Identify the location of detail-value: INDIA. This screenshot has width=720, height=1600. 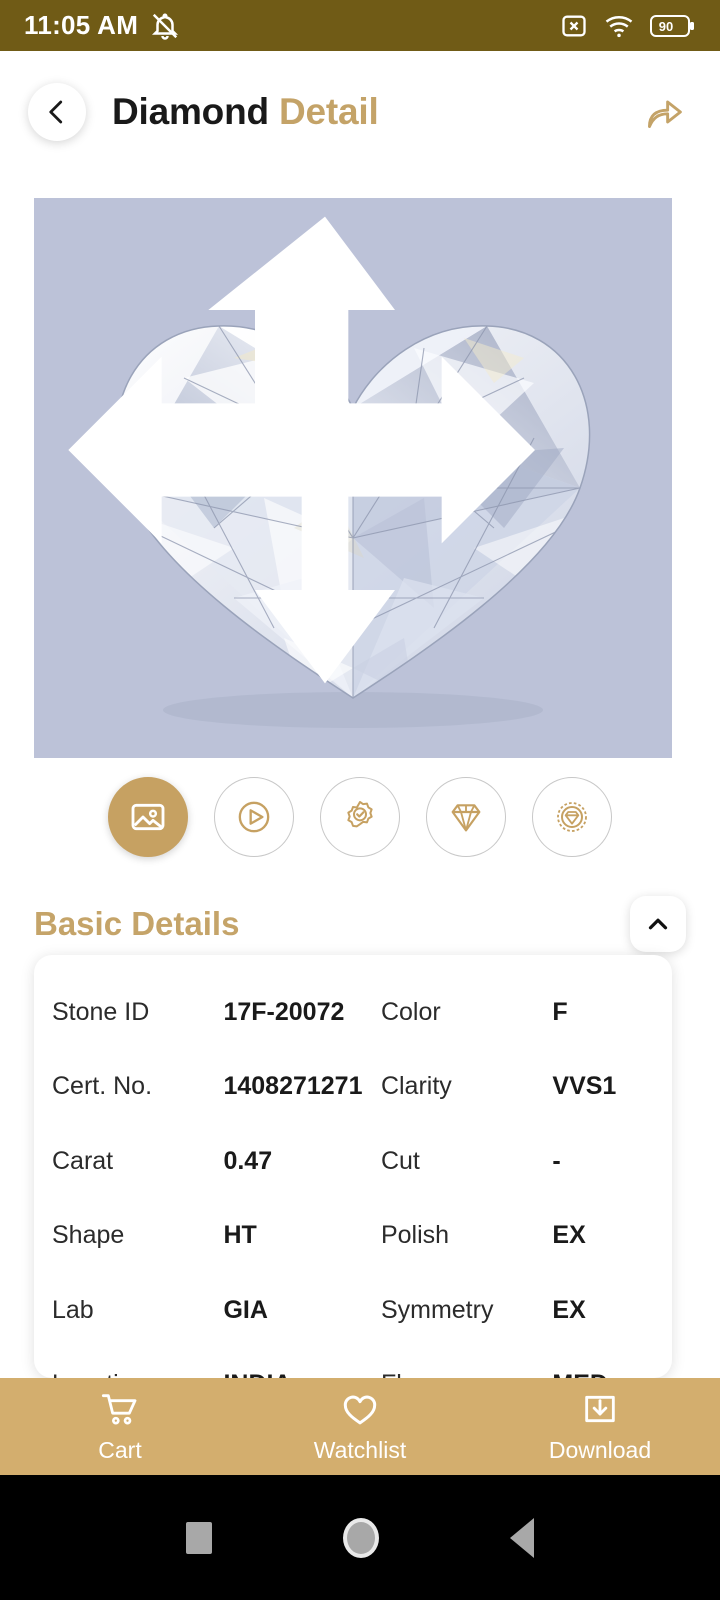
(301, 1374).